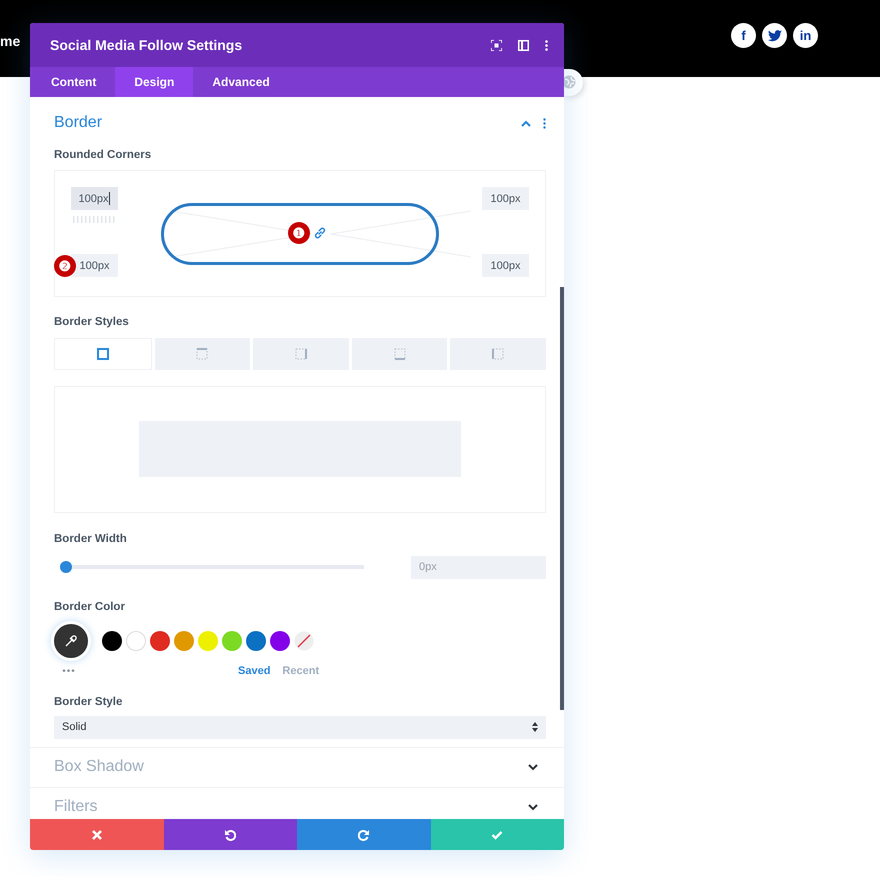  Describe the element at coordinates (535, 727) in the screenshot. I see `sort-arrows-icon` at that location.